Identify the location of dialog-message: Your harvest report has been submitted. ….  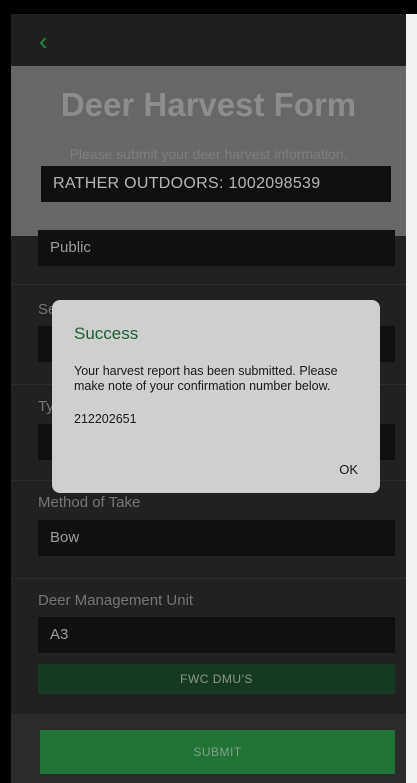
(206, 378).